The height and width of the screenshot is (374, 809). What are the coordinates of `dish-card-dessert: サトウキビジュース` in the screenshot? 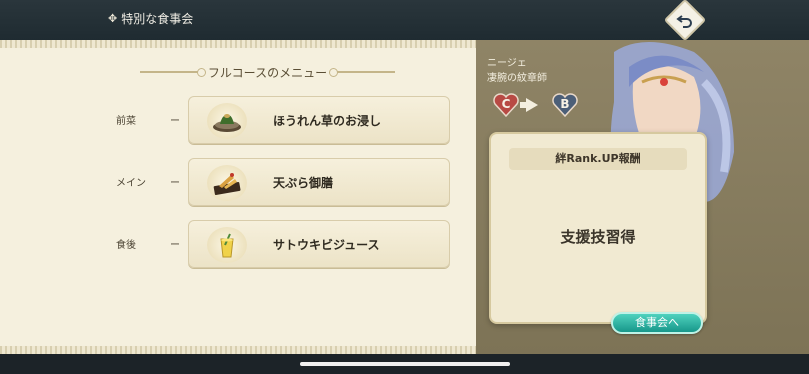 It's located at (319, 244).